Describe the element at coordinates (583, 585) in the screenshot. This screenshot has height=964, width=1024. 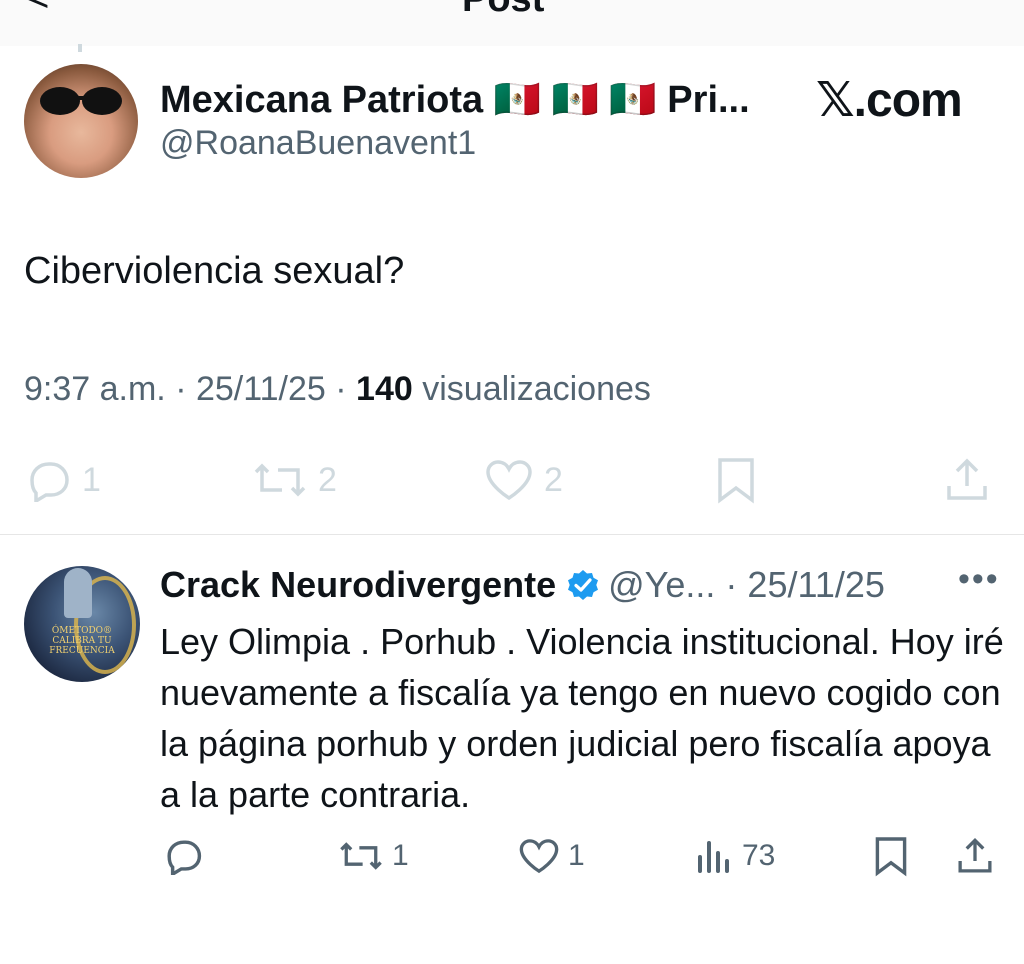
I see `verified-badge-icon` at that location.